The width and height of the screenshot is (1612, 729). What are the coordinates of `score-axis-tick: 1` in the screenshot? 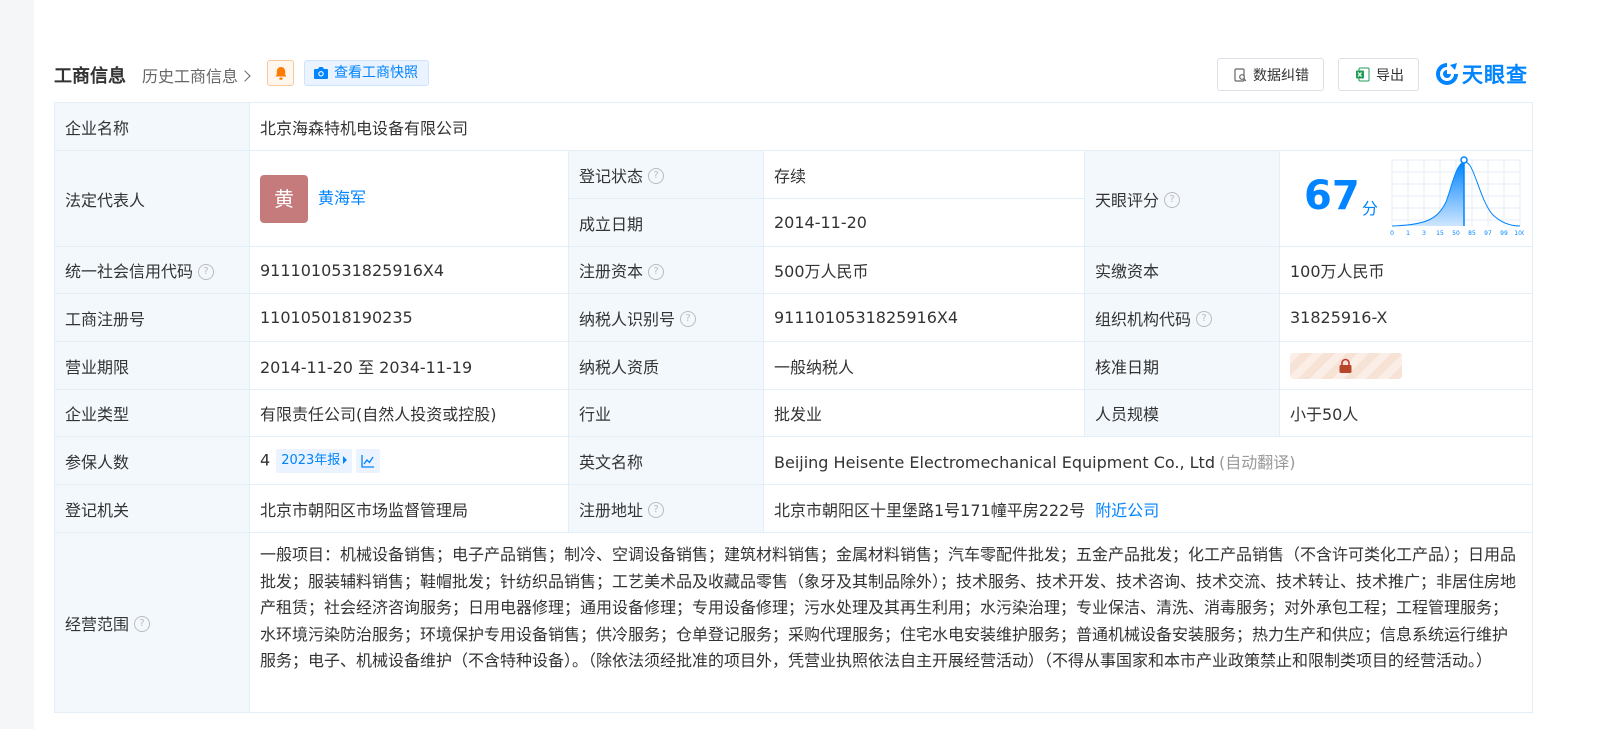 It's located at (1408, 233).